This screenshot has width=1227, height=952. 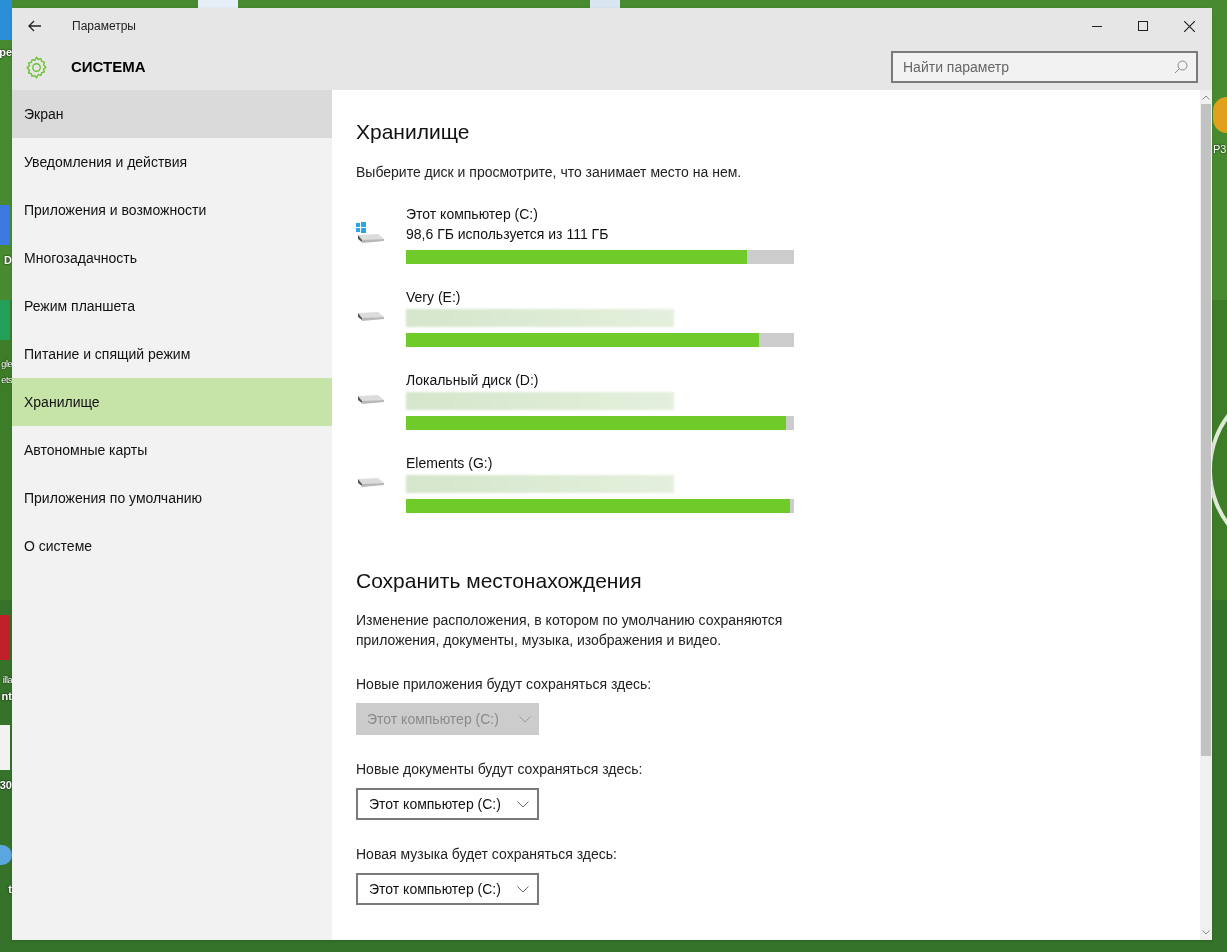 What do you see at coordinates (1044, 67) in the screenshot?
I see `search-field: Найти параметр` at bounding box center [1044, 67].